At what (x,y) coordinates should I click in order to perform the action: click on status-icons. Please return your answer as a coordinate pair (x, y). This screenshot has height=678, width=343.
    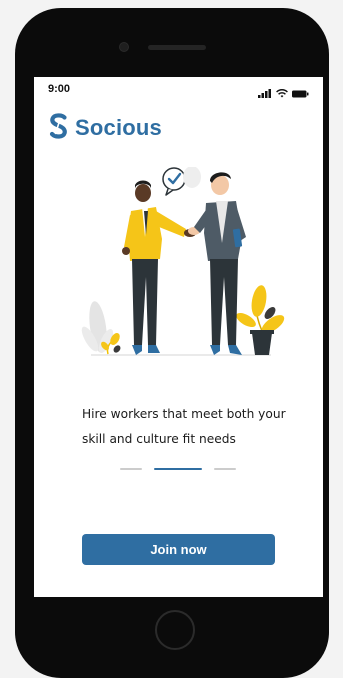
    Looking at the image, I should click on (283, 92).